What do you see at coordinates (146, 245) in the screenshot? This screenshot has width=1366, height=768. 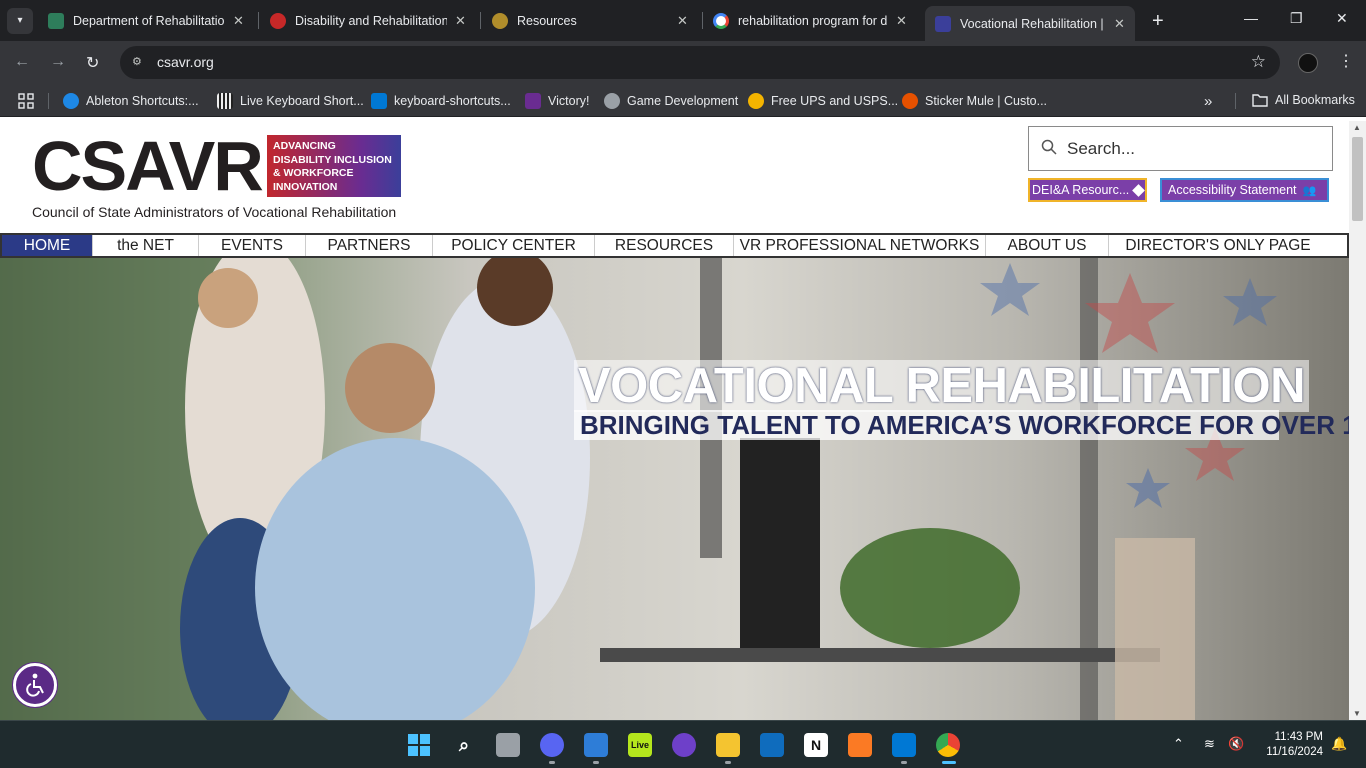 I see `nav-the-net: the NET` at bounding box center [146, 245].